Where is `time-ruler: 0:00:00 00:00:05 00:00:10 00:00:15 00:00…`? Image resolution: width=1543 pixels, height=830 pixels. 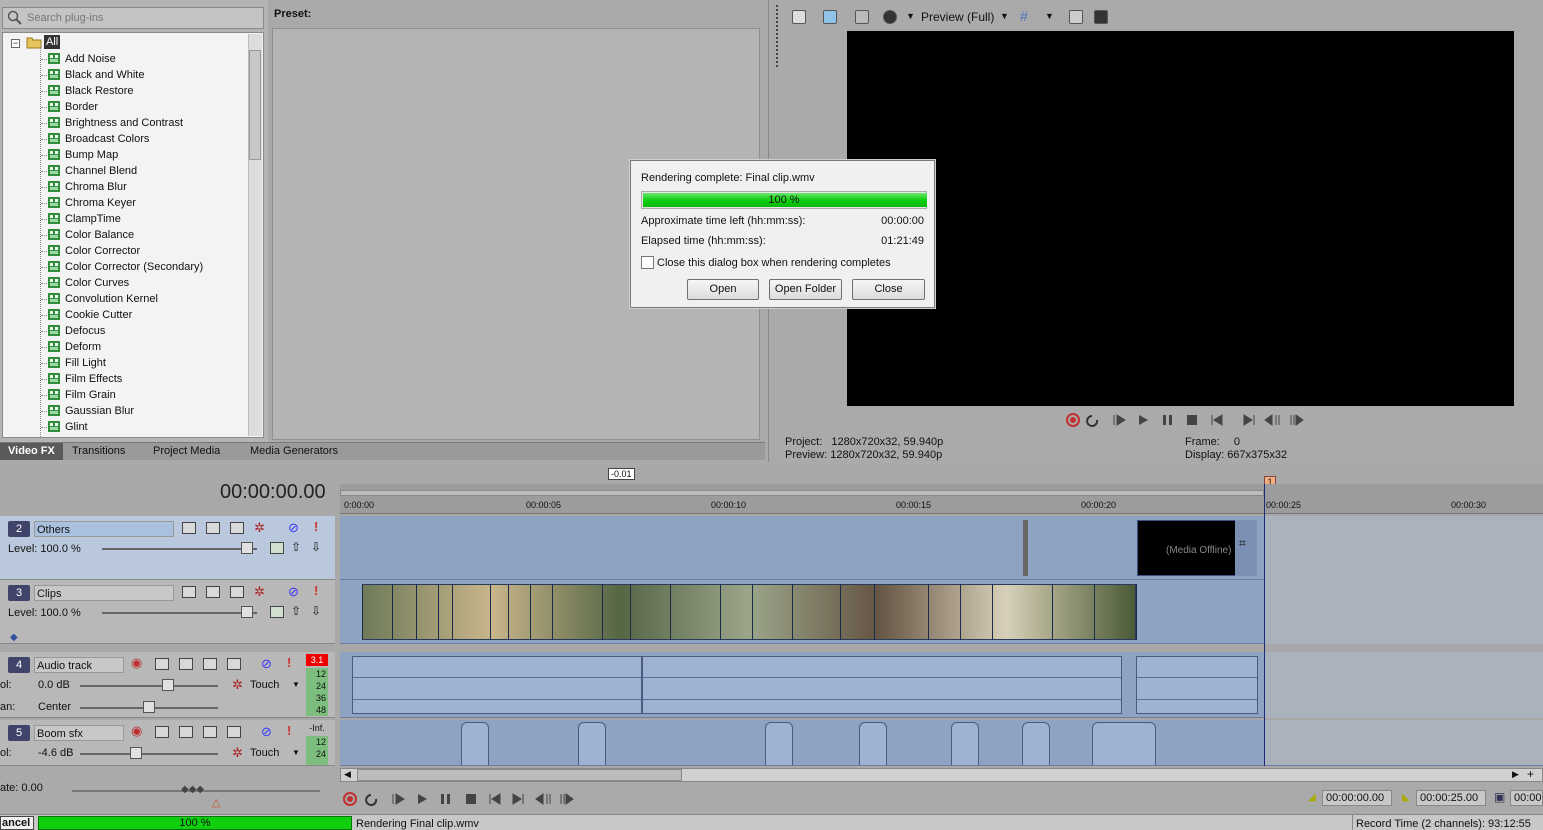
time-ruler: 0:00:00 00:00:05 00:00:10 00:00:15 00:00… is located at coordinates (941, 499).